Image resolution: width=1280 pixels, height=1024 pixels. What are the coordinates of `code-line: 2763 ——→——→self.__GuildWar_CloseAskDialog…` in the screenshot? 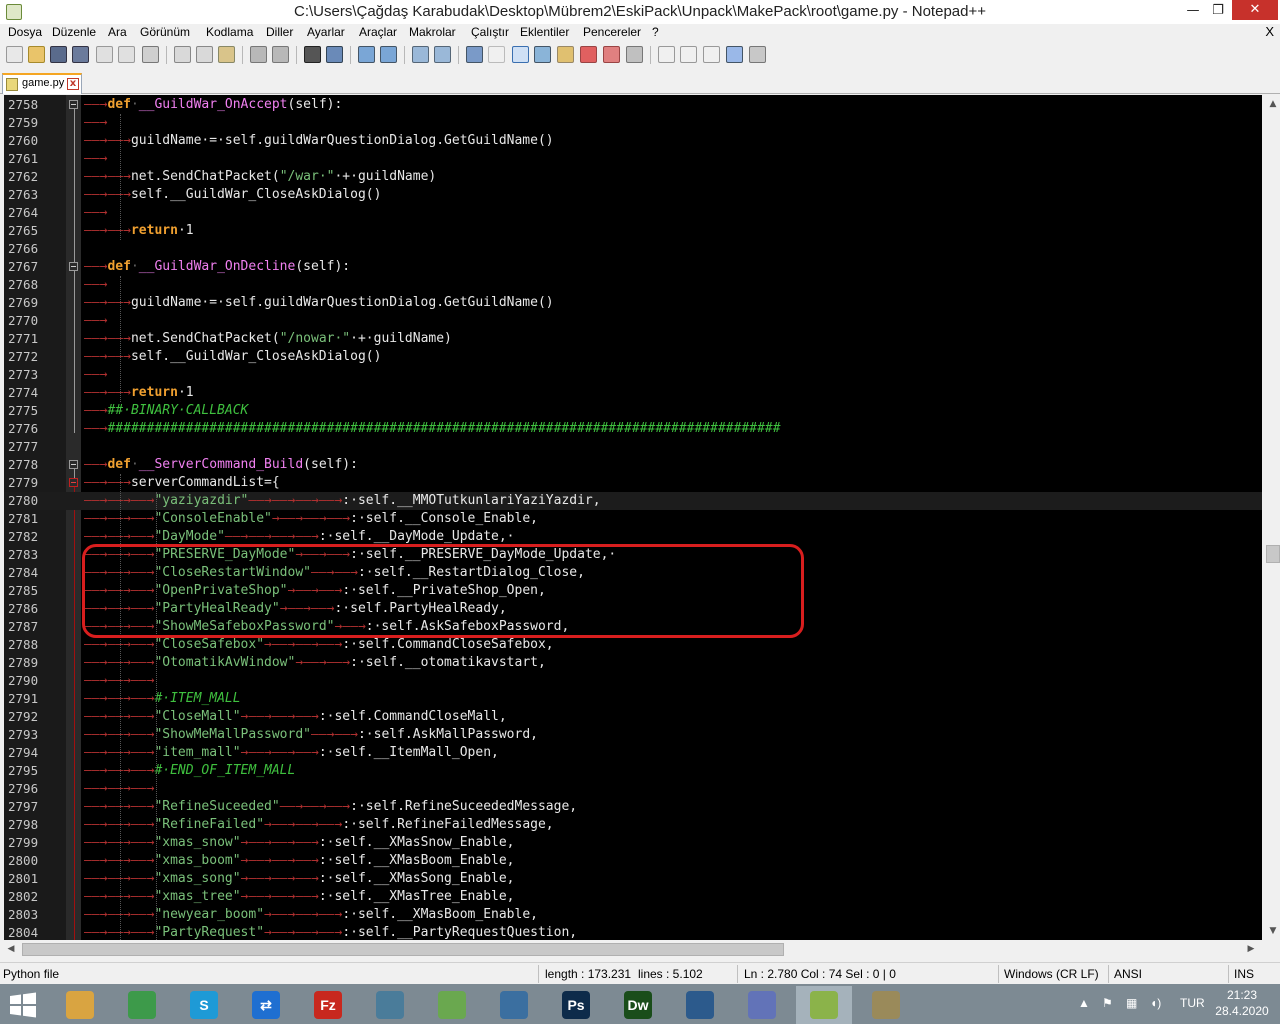 It's located at (633, 195).